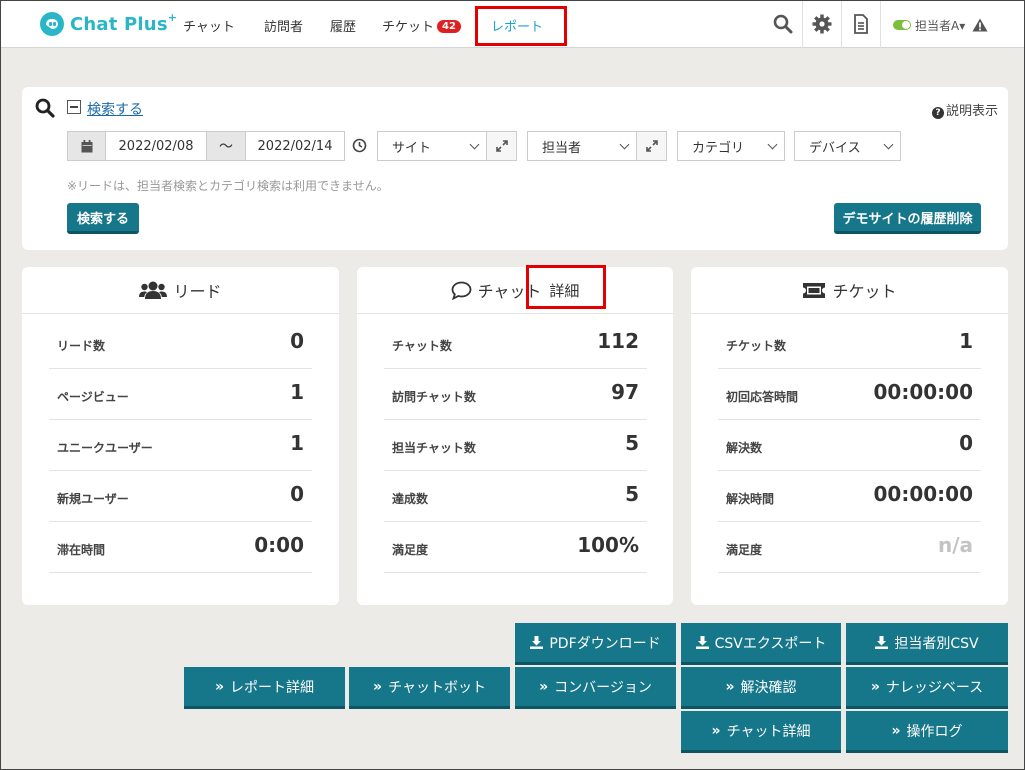 This screenshot has height=770, width=1025. Describe the element at coordinates (434, 448) in the screenshot. I see `stat-label: 担当チャット数` at that location.